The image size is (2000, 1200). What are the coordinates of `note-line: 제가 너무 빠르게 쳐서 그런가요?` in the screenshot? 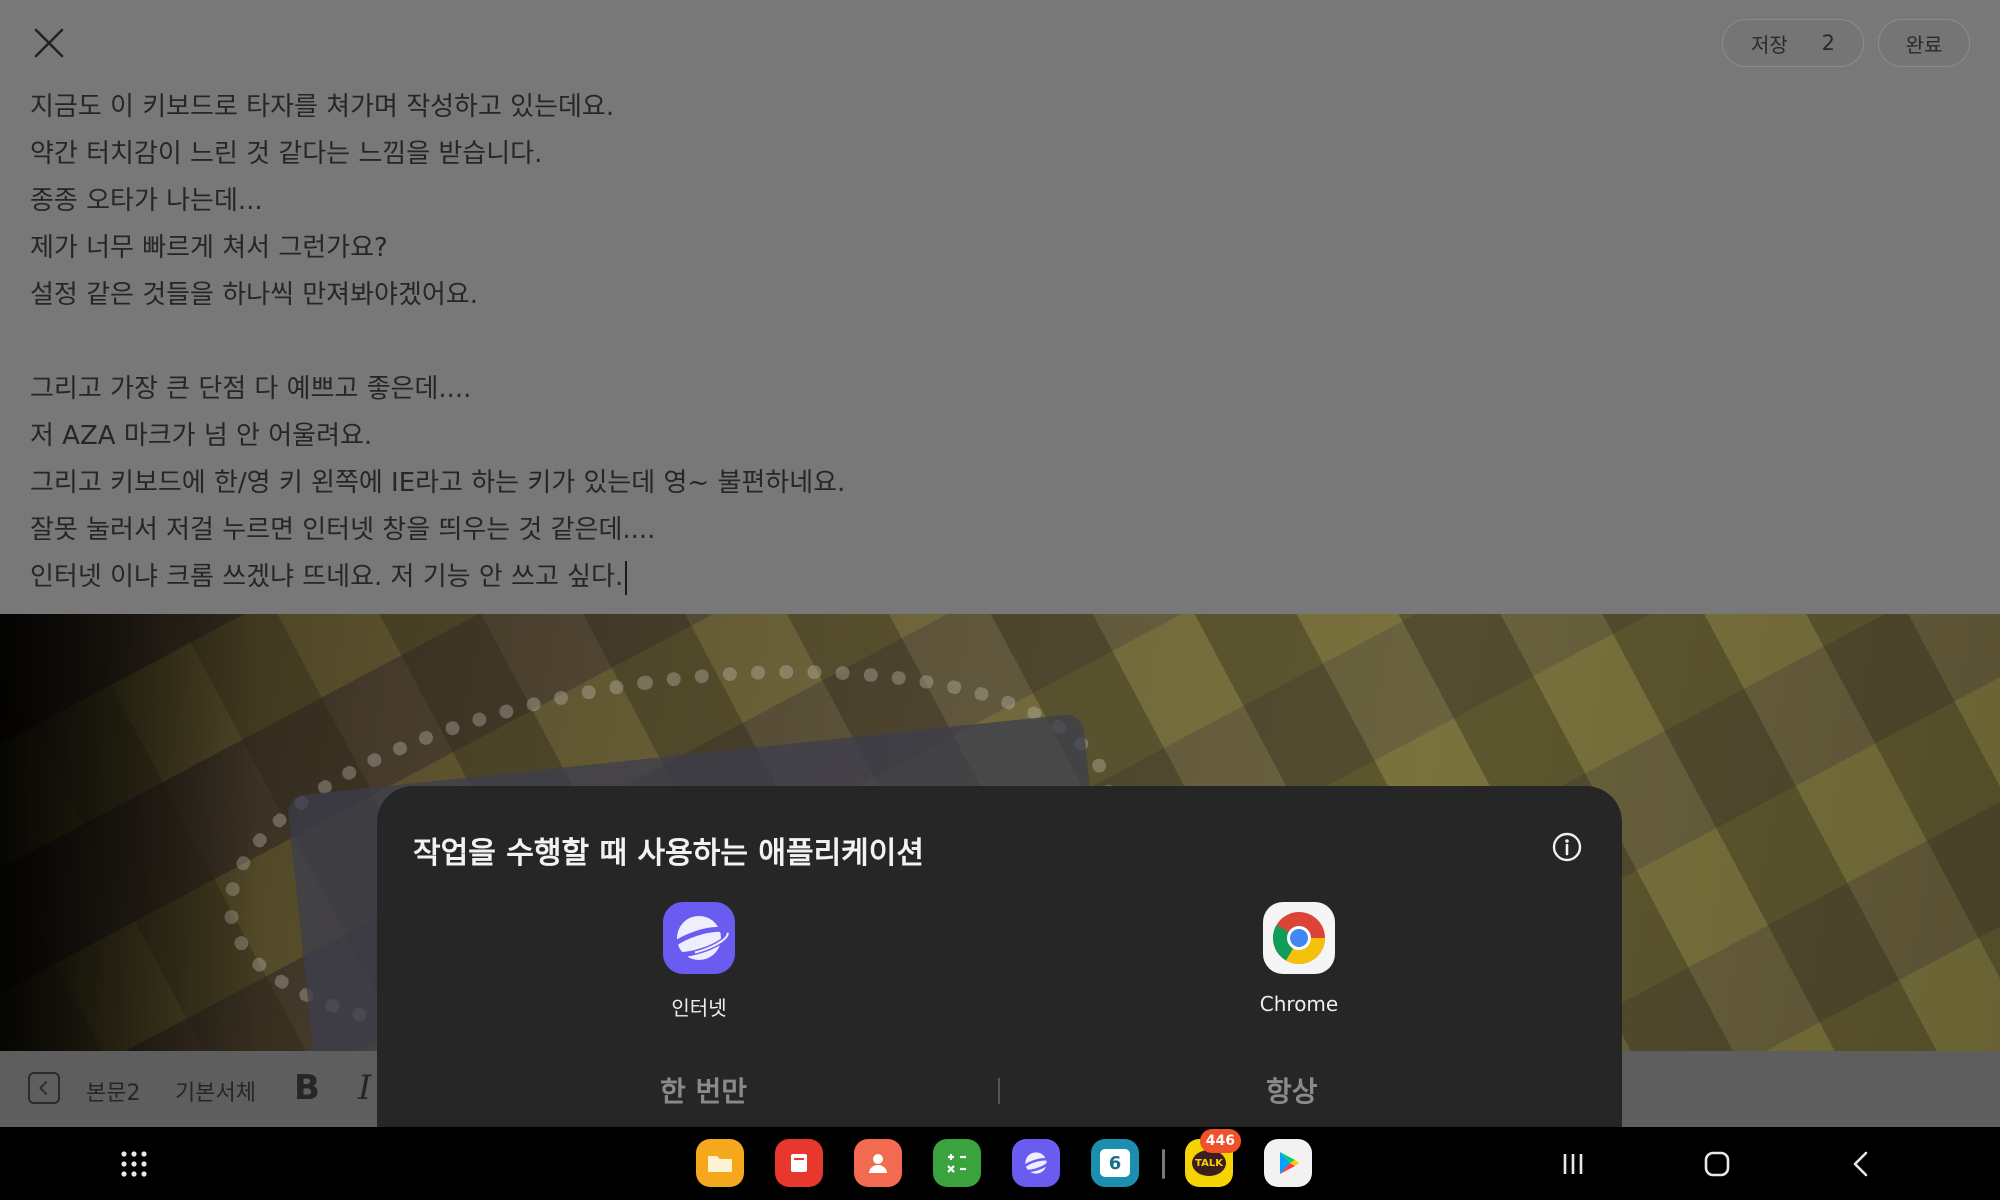 It's located at (209, 248).